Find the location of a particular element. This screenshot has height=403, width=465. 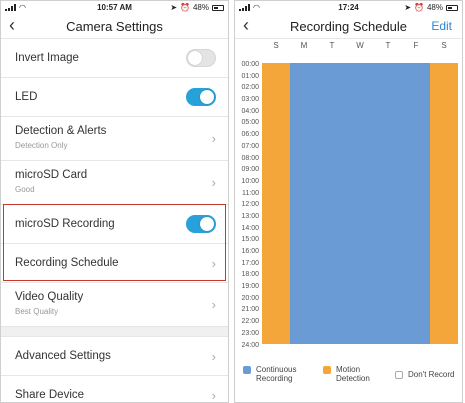

legend-label: Continuous Recording is located at coordinates (276, 374).